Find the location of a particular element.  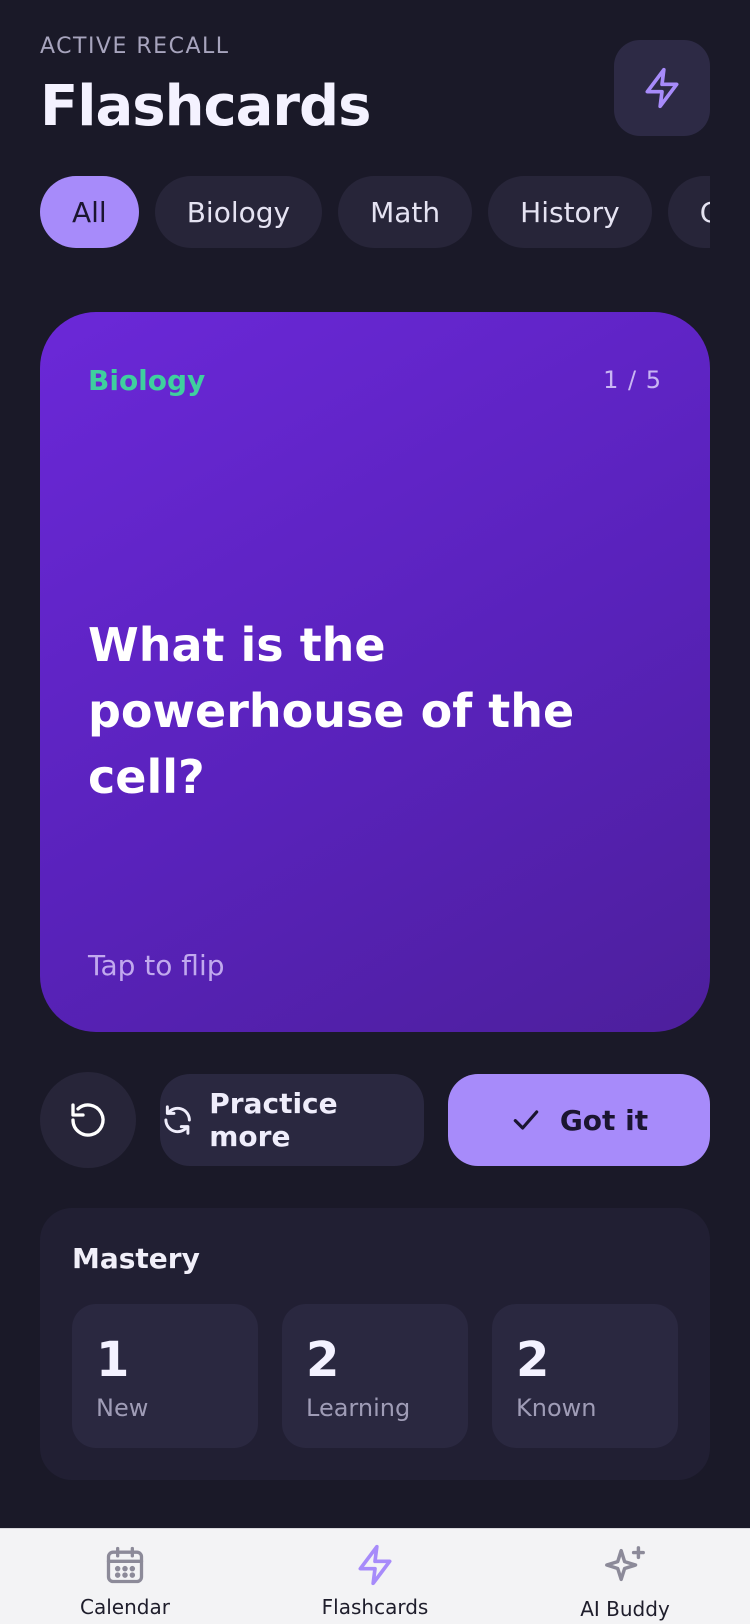

practice-more-button: Practice more is located at coordinates (292, 1120).